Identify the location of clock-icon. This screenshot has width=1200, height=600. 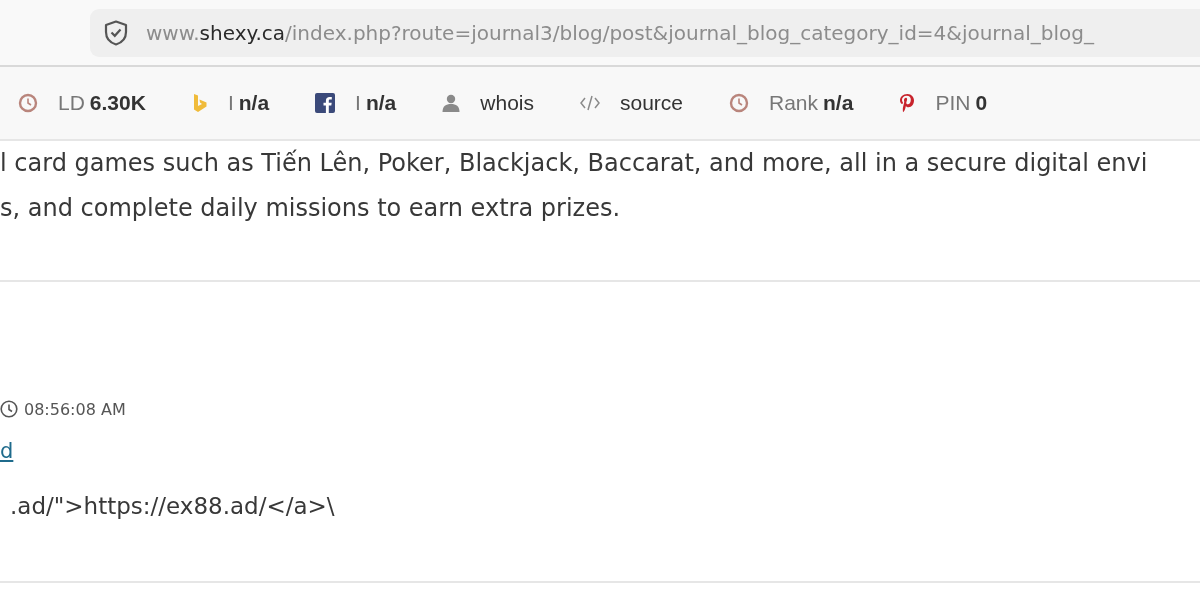
(9, 409).